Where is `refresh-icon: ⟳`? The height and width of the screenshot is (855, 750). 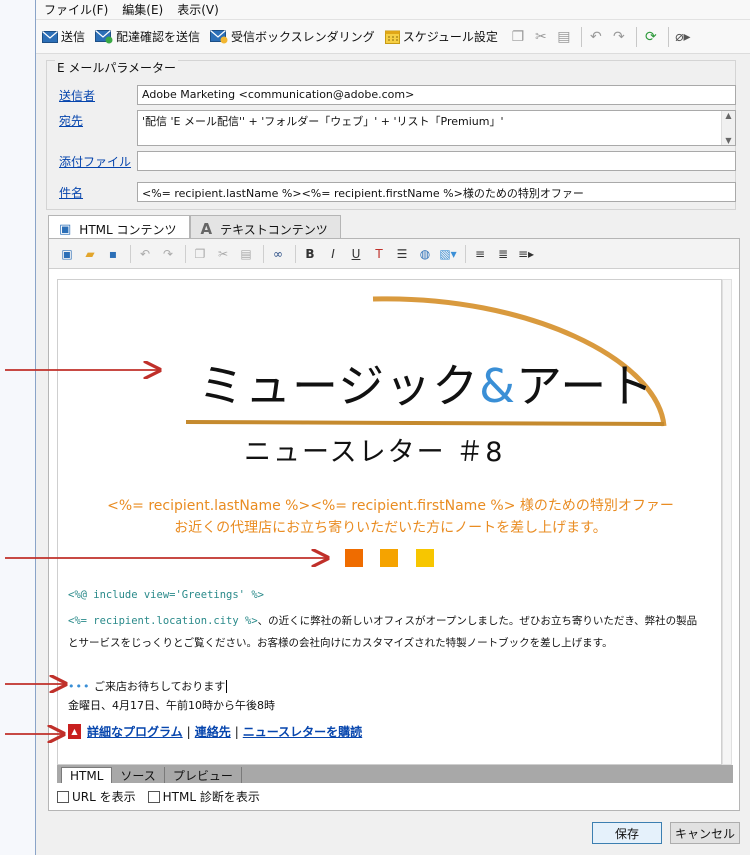
refresh-icon: ⟳ is located at coordinates (651, 37).